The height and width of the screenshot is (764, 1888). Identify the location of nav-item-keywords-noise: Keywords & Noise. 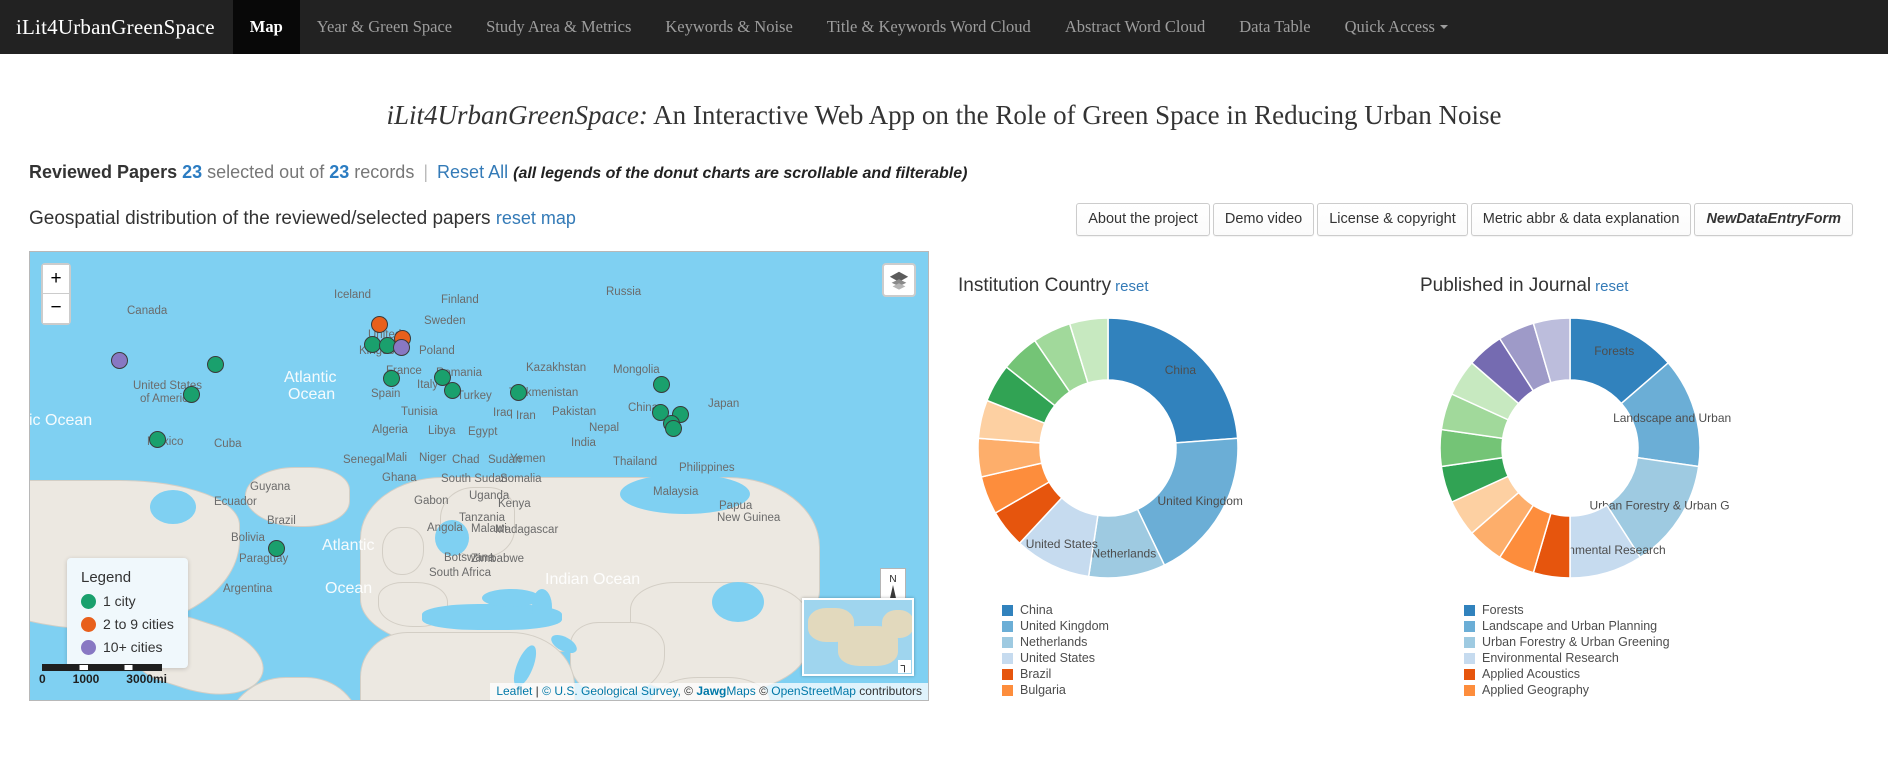
(728, 27).